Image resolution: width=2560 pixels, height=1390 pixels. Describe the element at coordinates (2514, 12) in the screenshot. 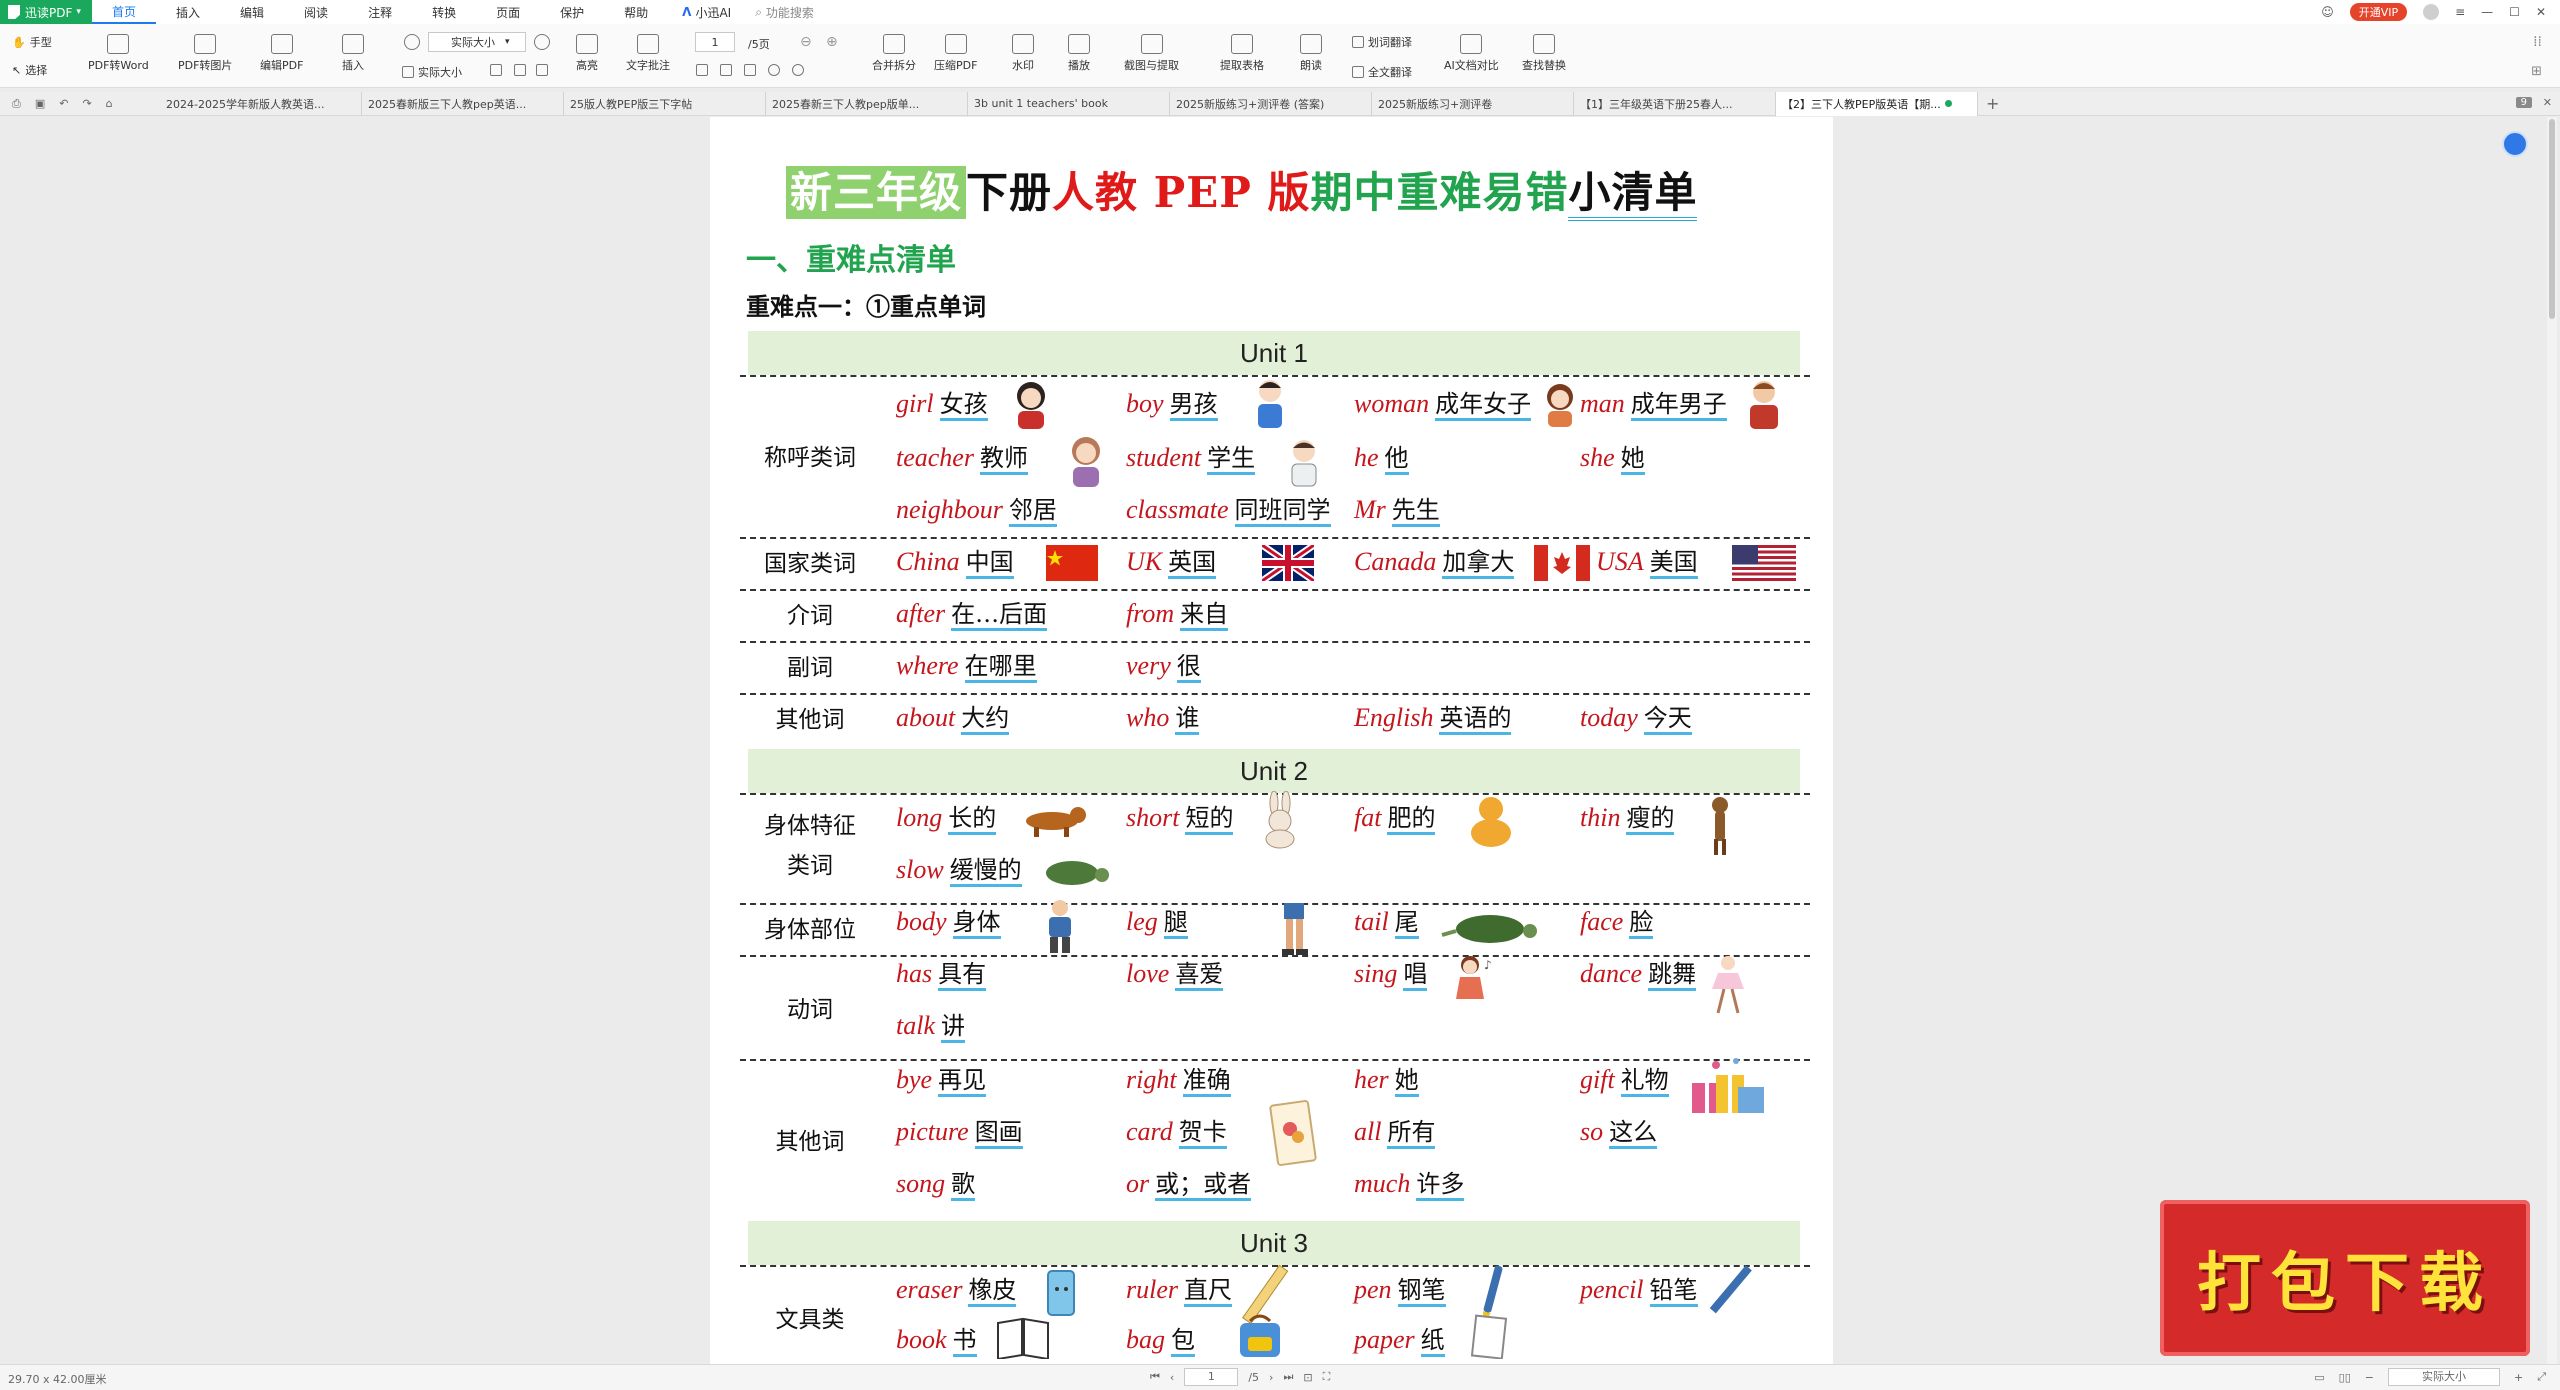

I see `maximize-icon: ☐` at that location.